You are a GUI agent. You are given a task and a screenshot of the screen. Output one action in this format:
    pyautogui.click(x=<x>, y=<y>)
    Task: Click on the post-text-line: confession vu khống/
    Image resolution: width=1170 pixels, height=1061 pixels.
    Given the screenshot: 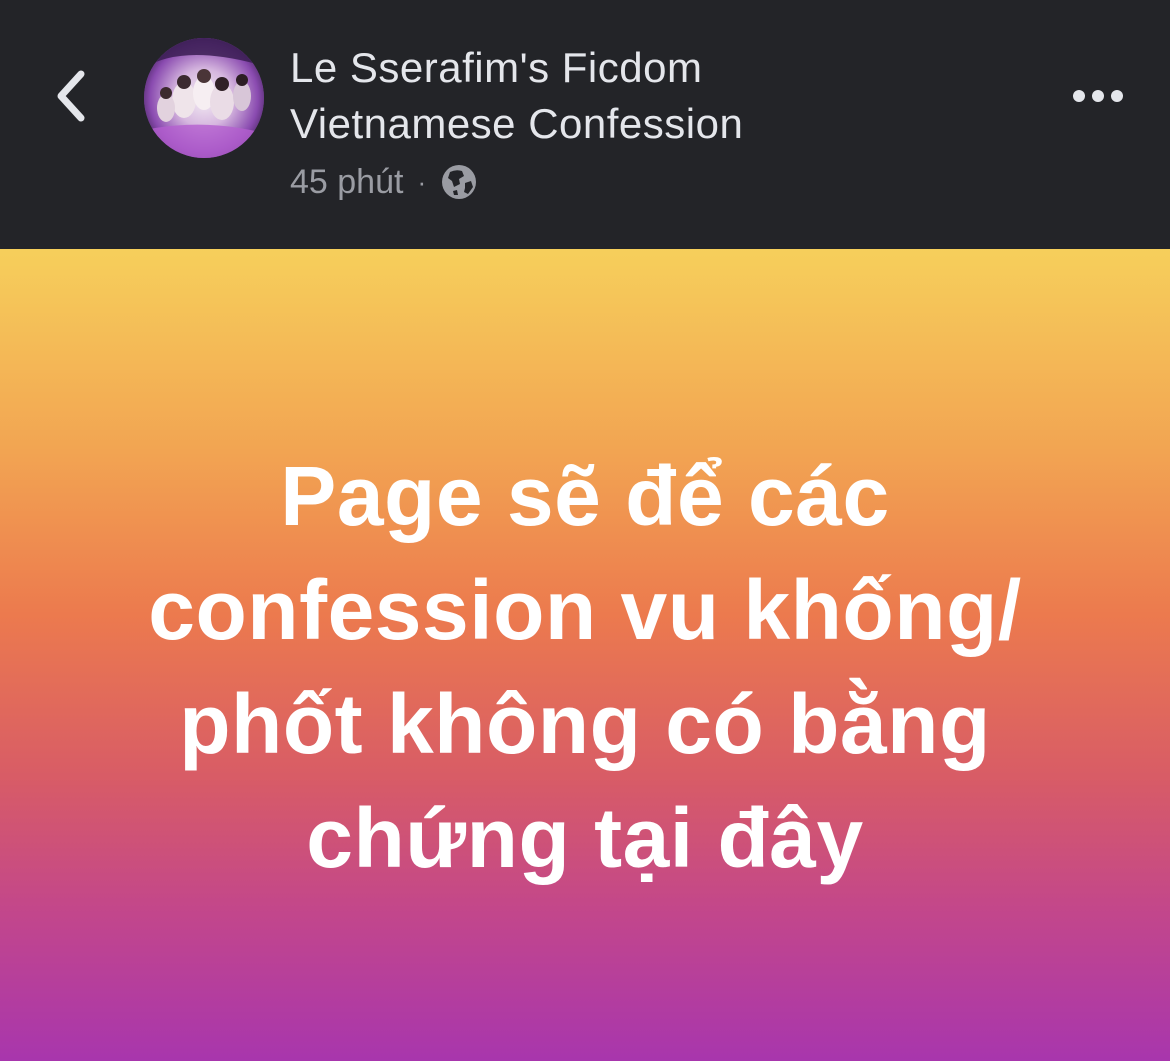 What is the action you would take?
    pyautogui.click(x=585, y=610)
    